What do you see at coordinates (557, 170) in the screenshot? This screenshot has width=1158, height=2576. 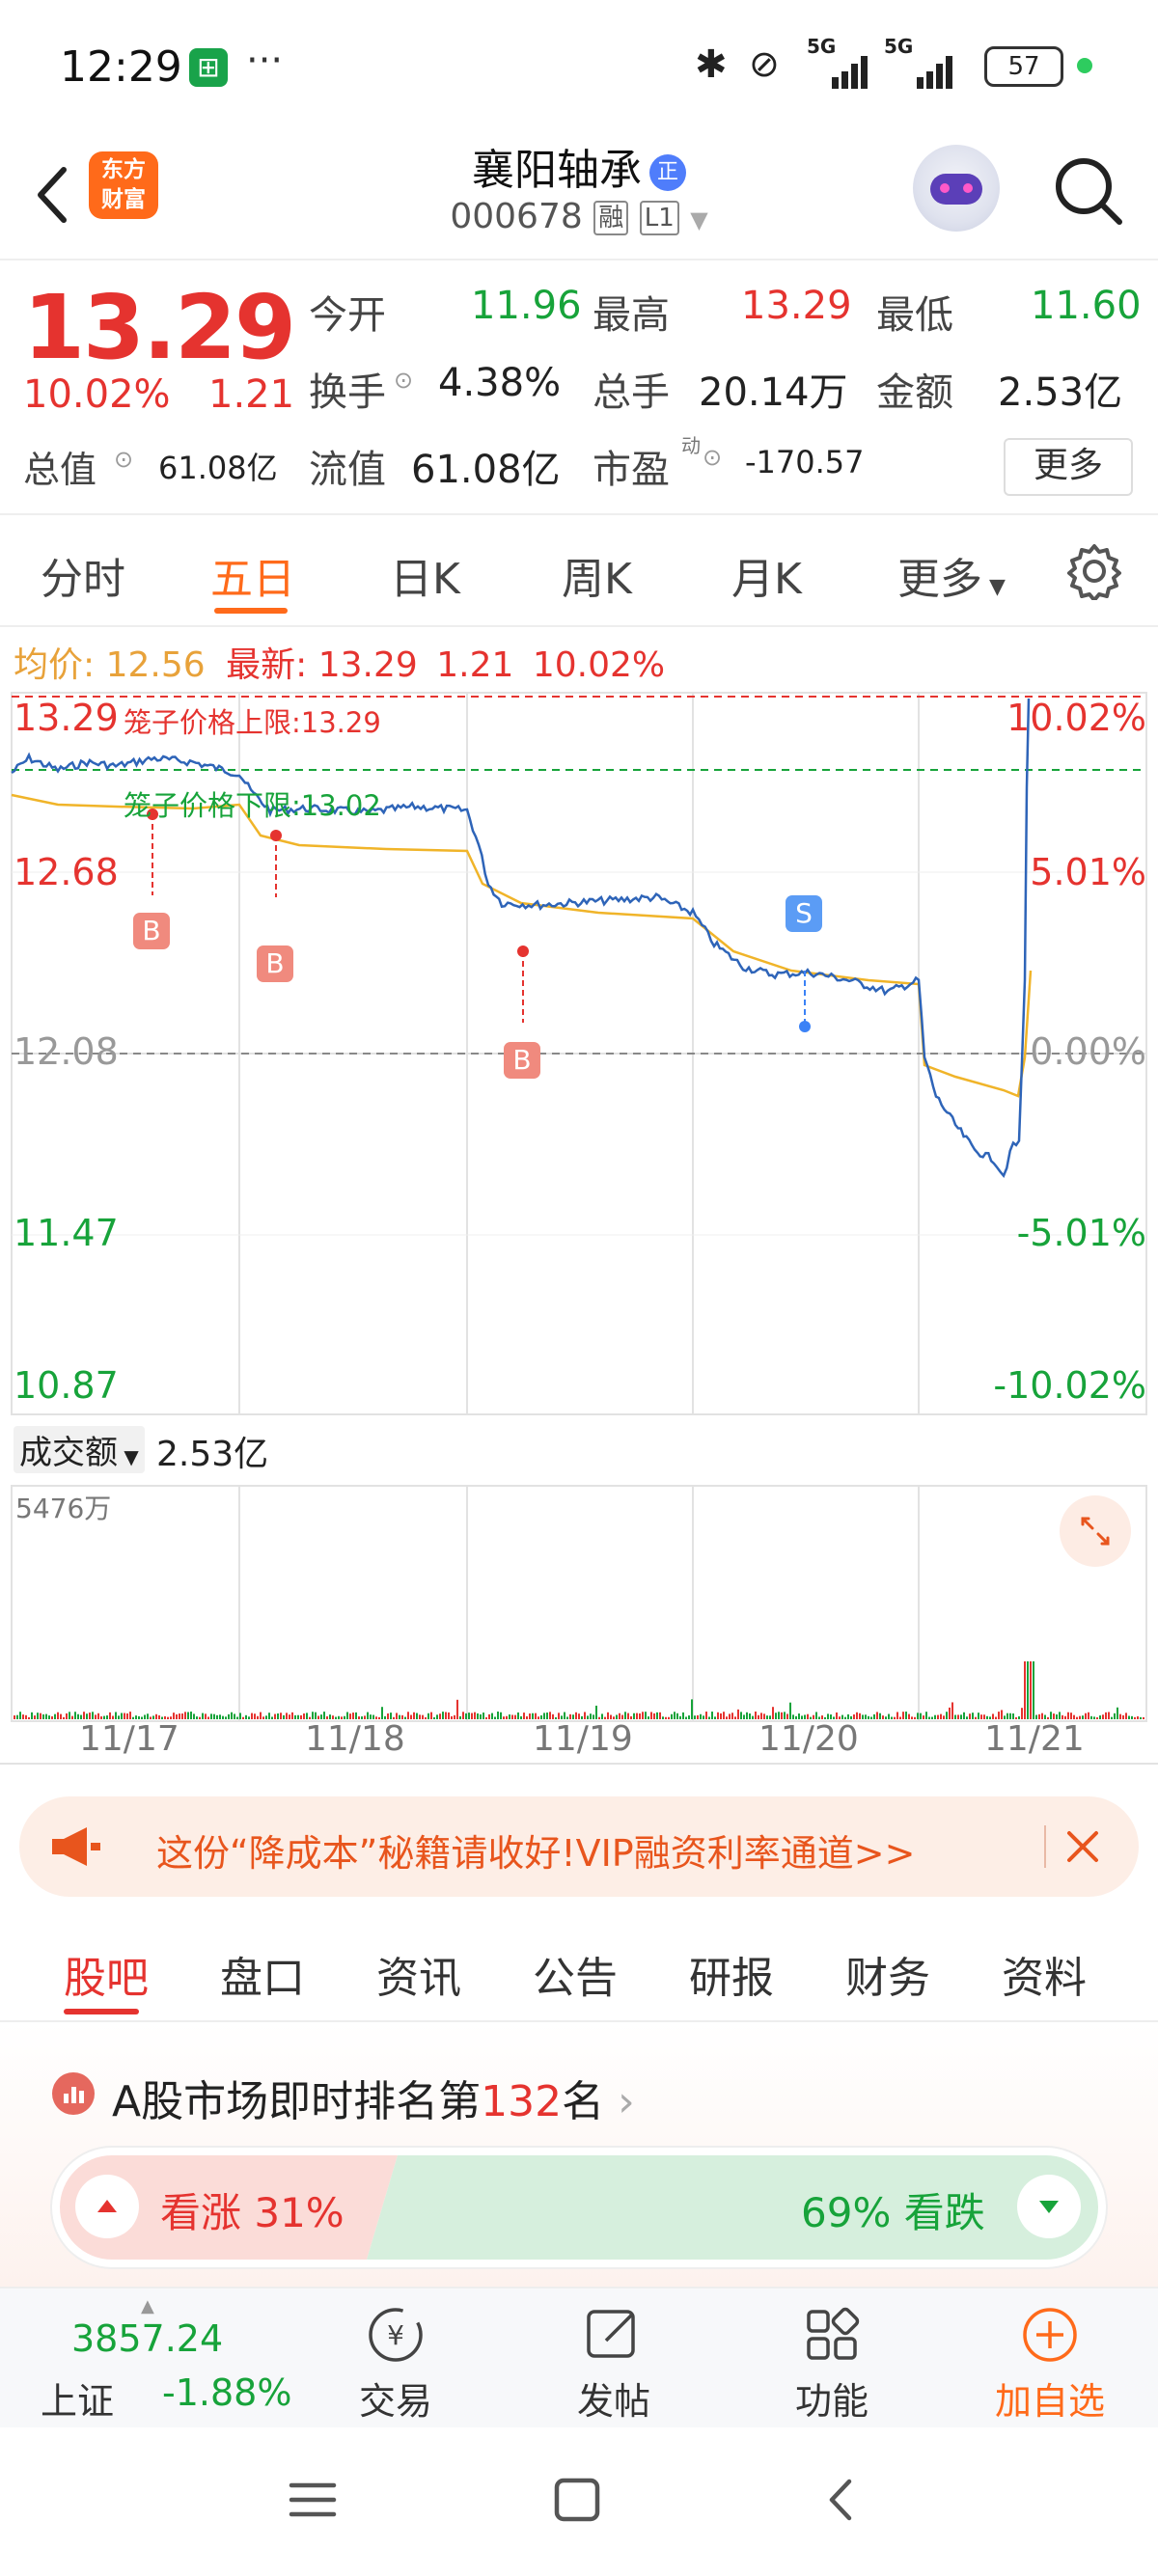 I see `stock-name: 襄阳轴承` at bounding box center [557, 170].